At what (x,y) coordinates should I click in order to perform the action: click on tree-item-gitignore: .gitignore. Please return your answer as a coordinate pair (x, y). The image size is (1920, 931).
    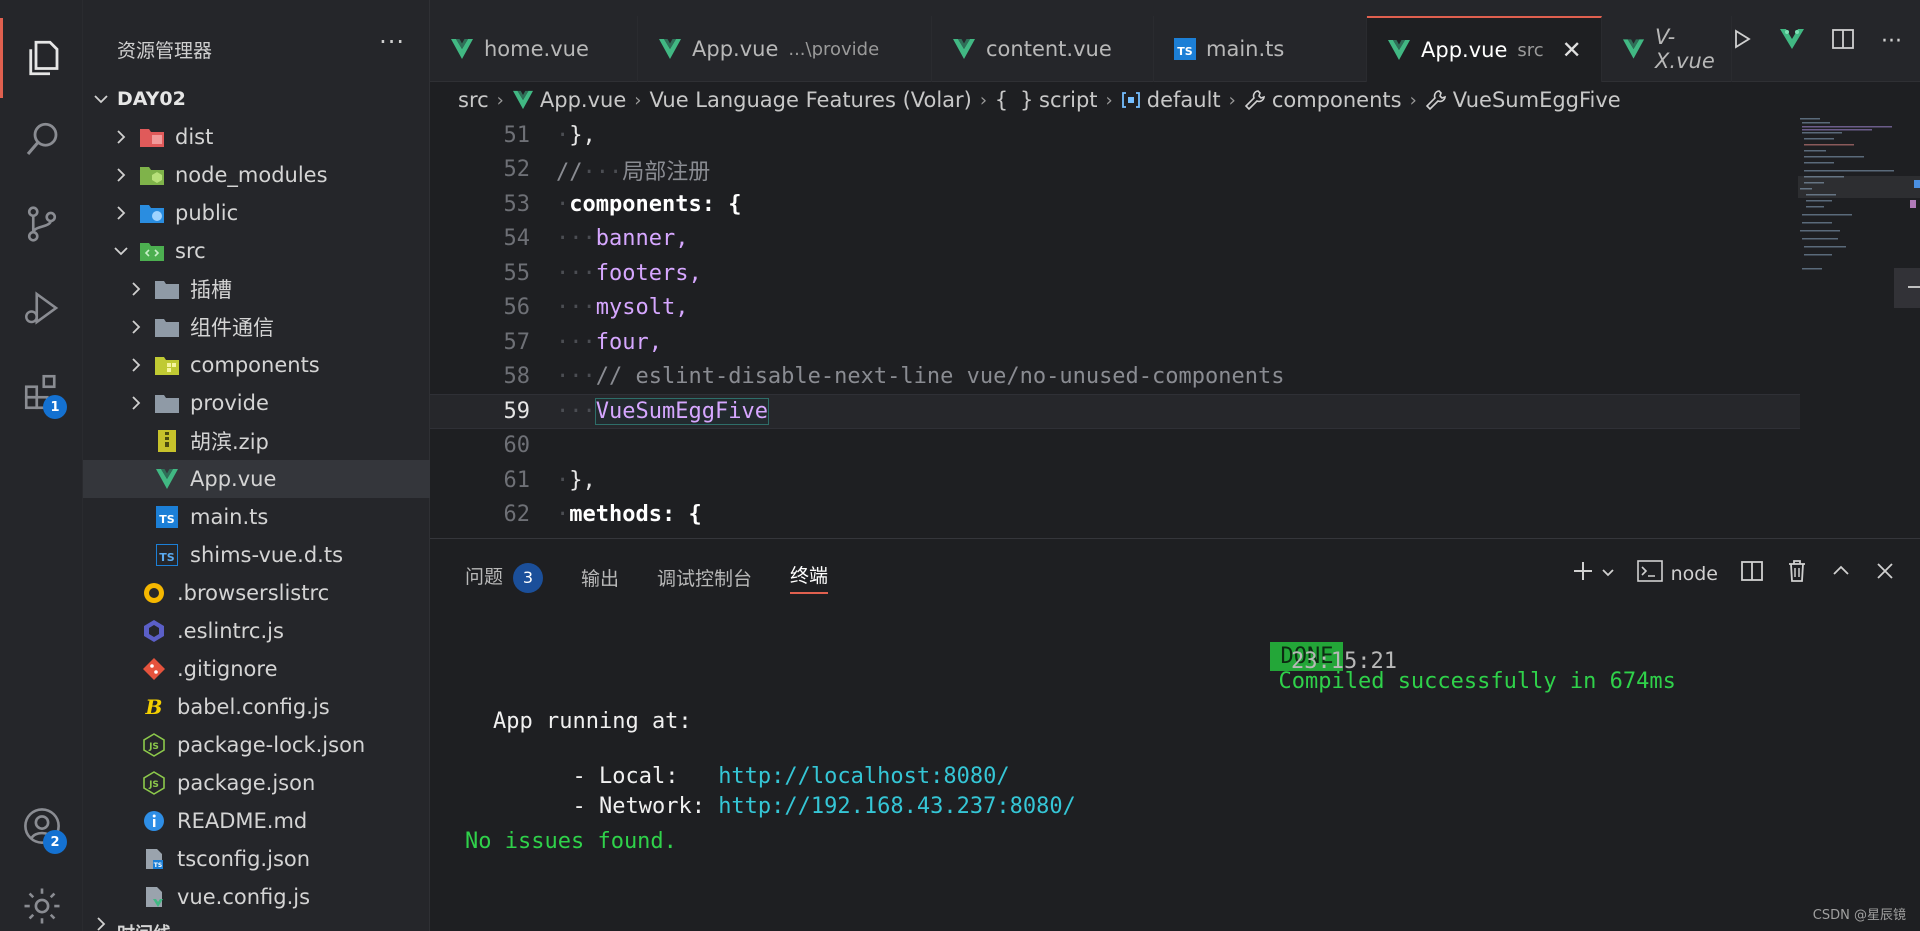
    Looking at the image, I should click on (256, 669).